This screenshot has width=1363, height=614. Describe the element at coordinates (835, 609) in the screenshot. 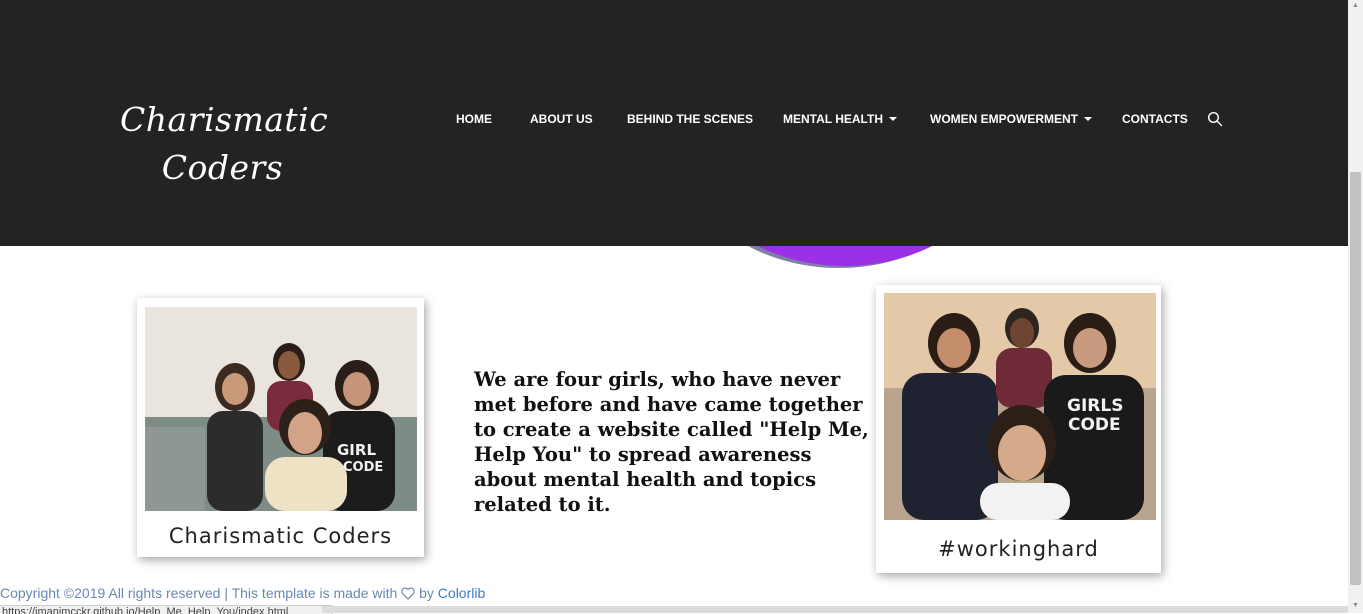

I see `horizontal-scrollbar` at that location.